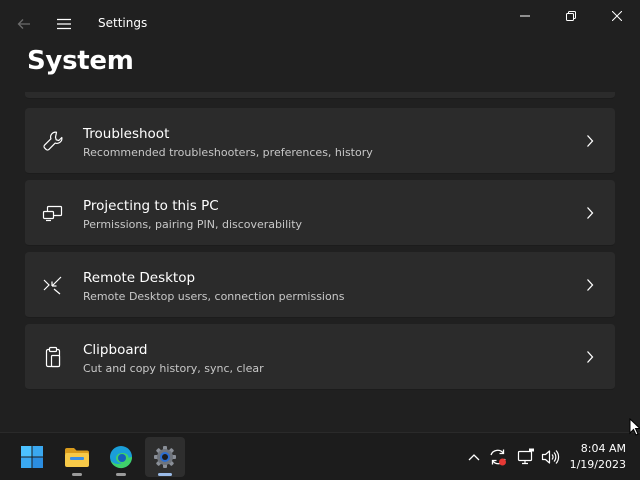  What do you see at coordinates (598, 457) in the screenshot?
I see `clock: 8:04 AM 1/19/2023` at bounding box center [598, 457].